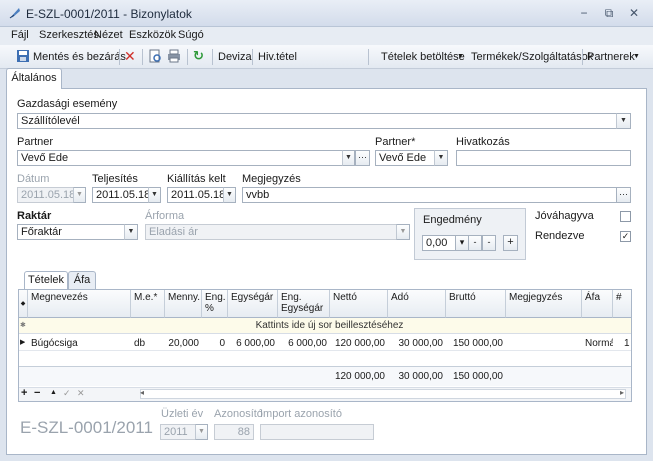 This screenshot has height=461, width=653. I want to click on column-eng-pct: Eng. %, so click(215, 304).